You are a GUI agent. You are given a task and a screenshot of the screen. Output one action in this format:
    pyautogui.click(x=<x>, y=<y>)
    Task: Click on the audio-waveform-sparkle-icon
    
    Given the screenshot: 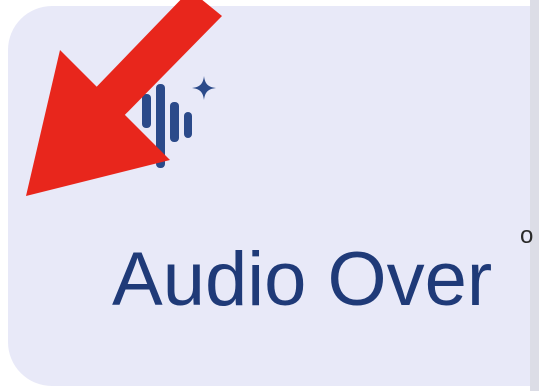 What is the action you would take?
    pyautogui.click(x=179, y=122)
    